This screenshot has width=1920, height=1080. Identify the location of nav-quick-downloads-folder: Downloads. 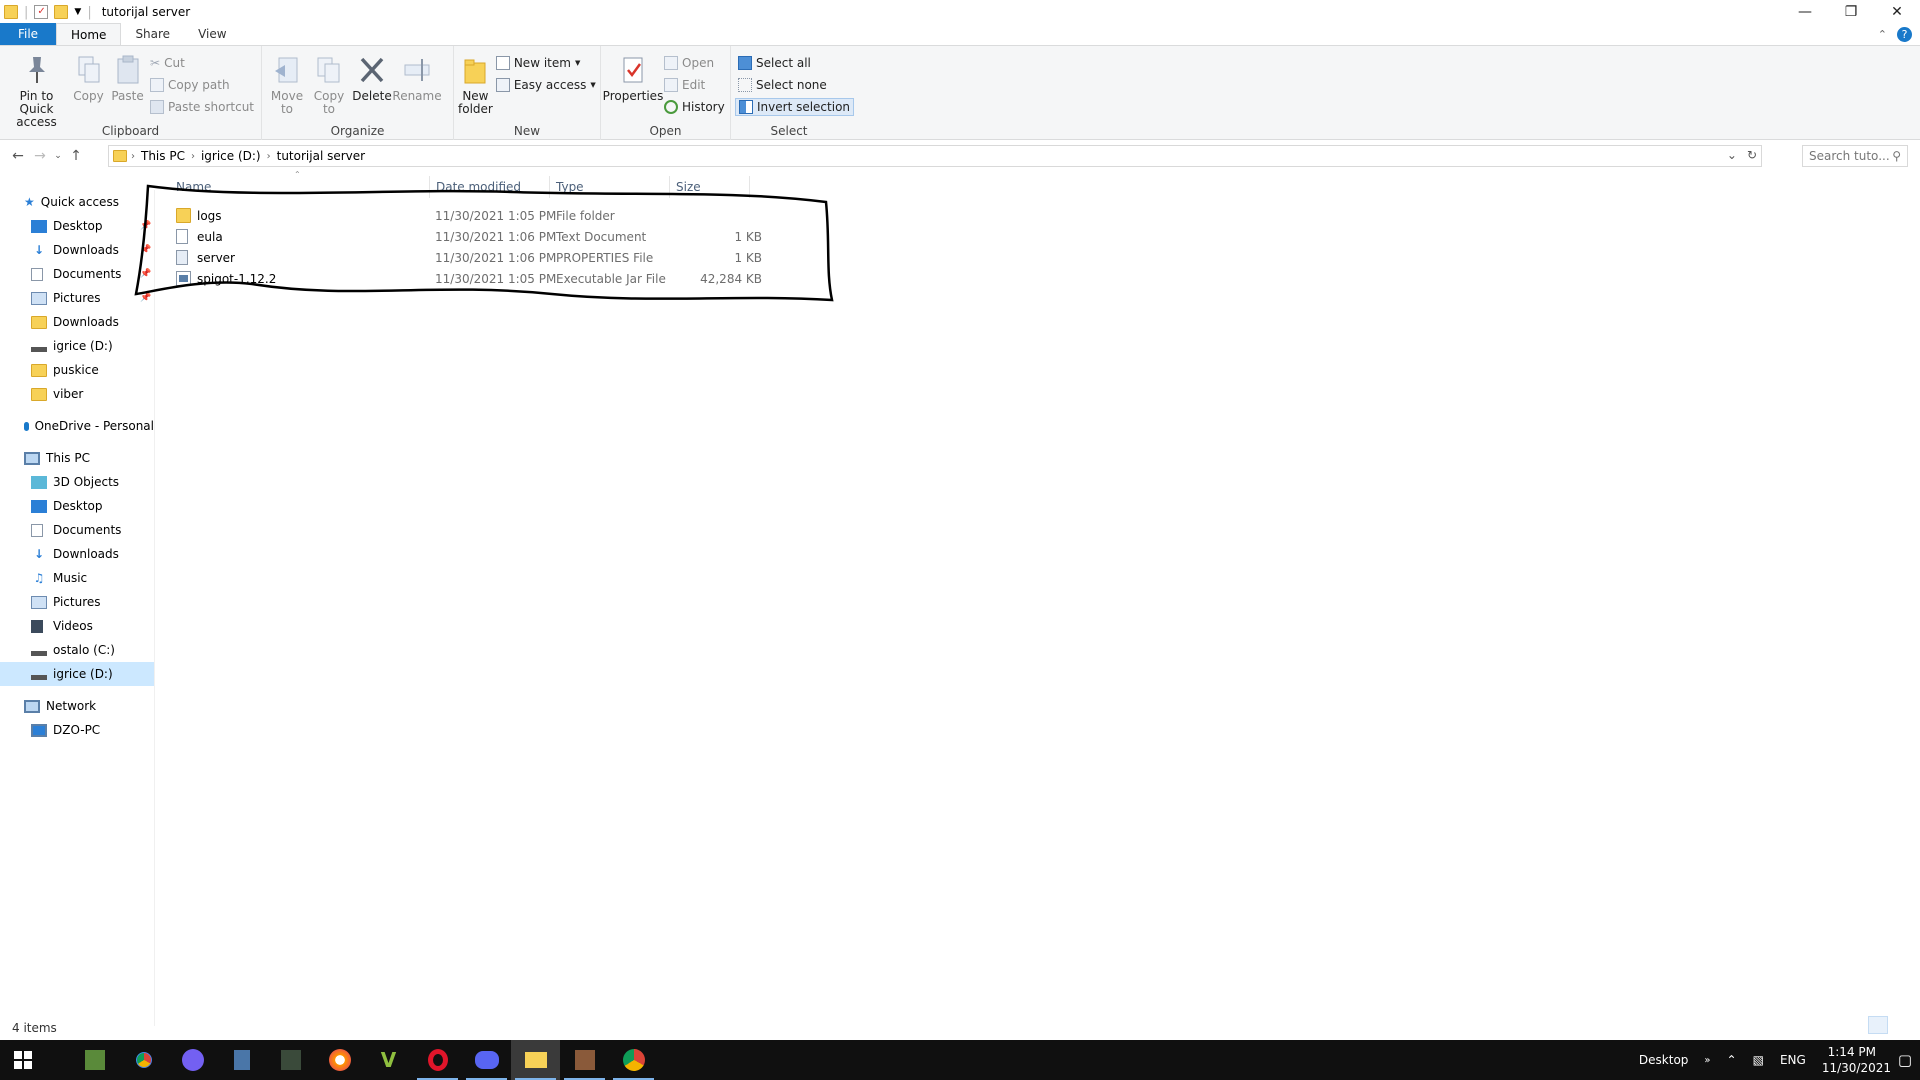
(77, 322).